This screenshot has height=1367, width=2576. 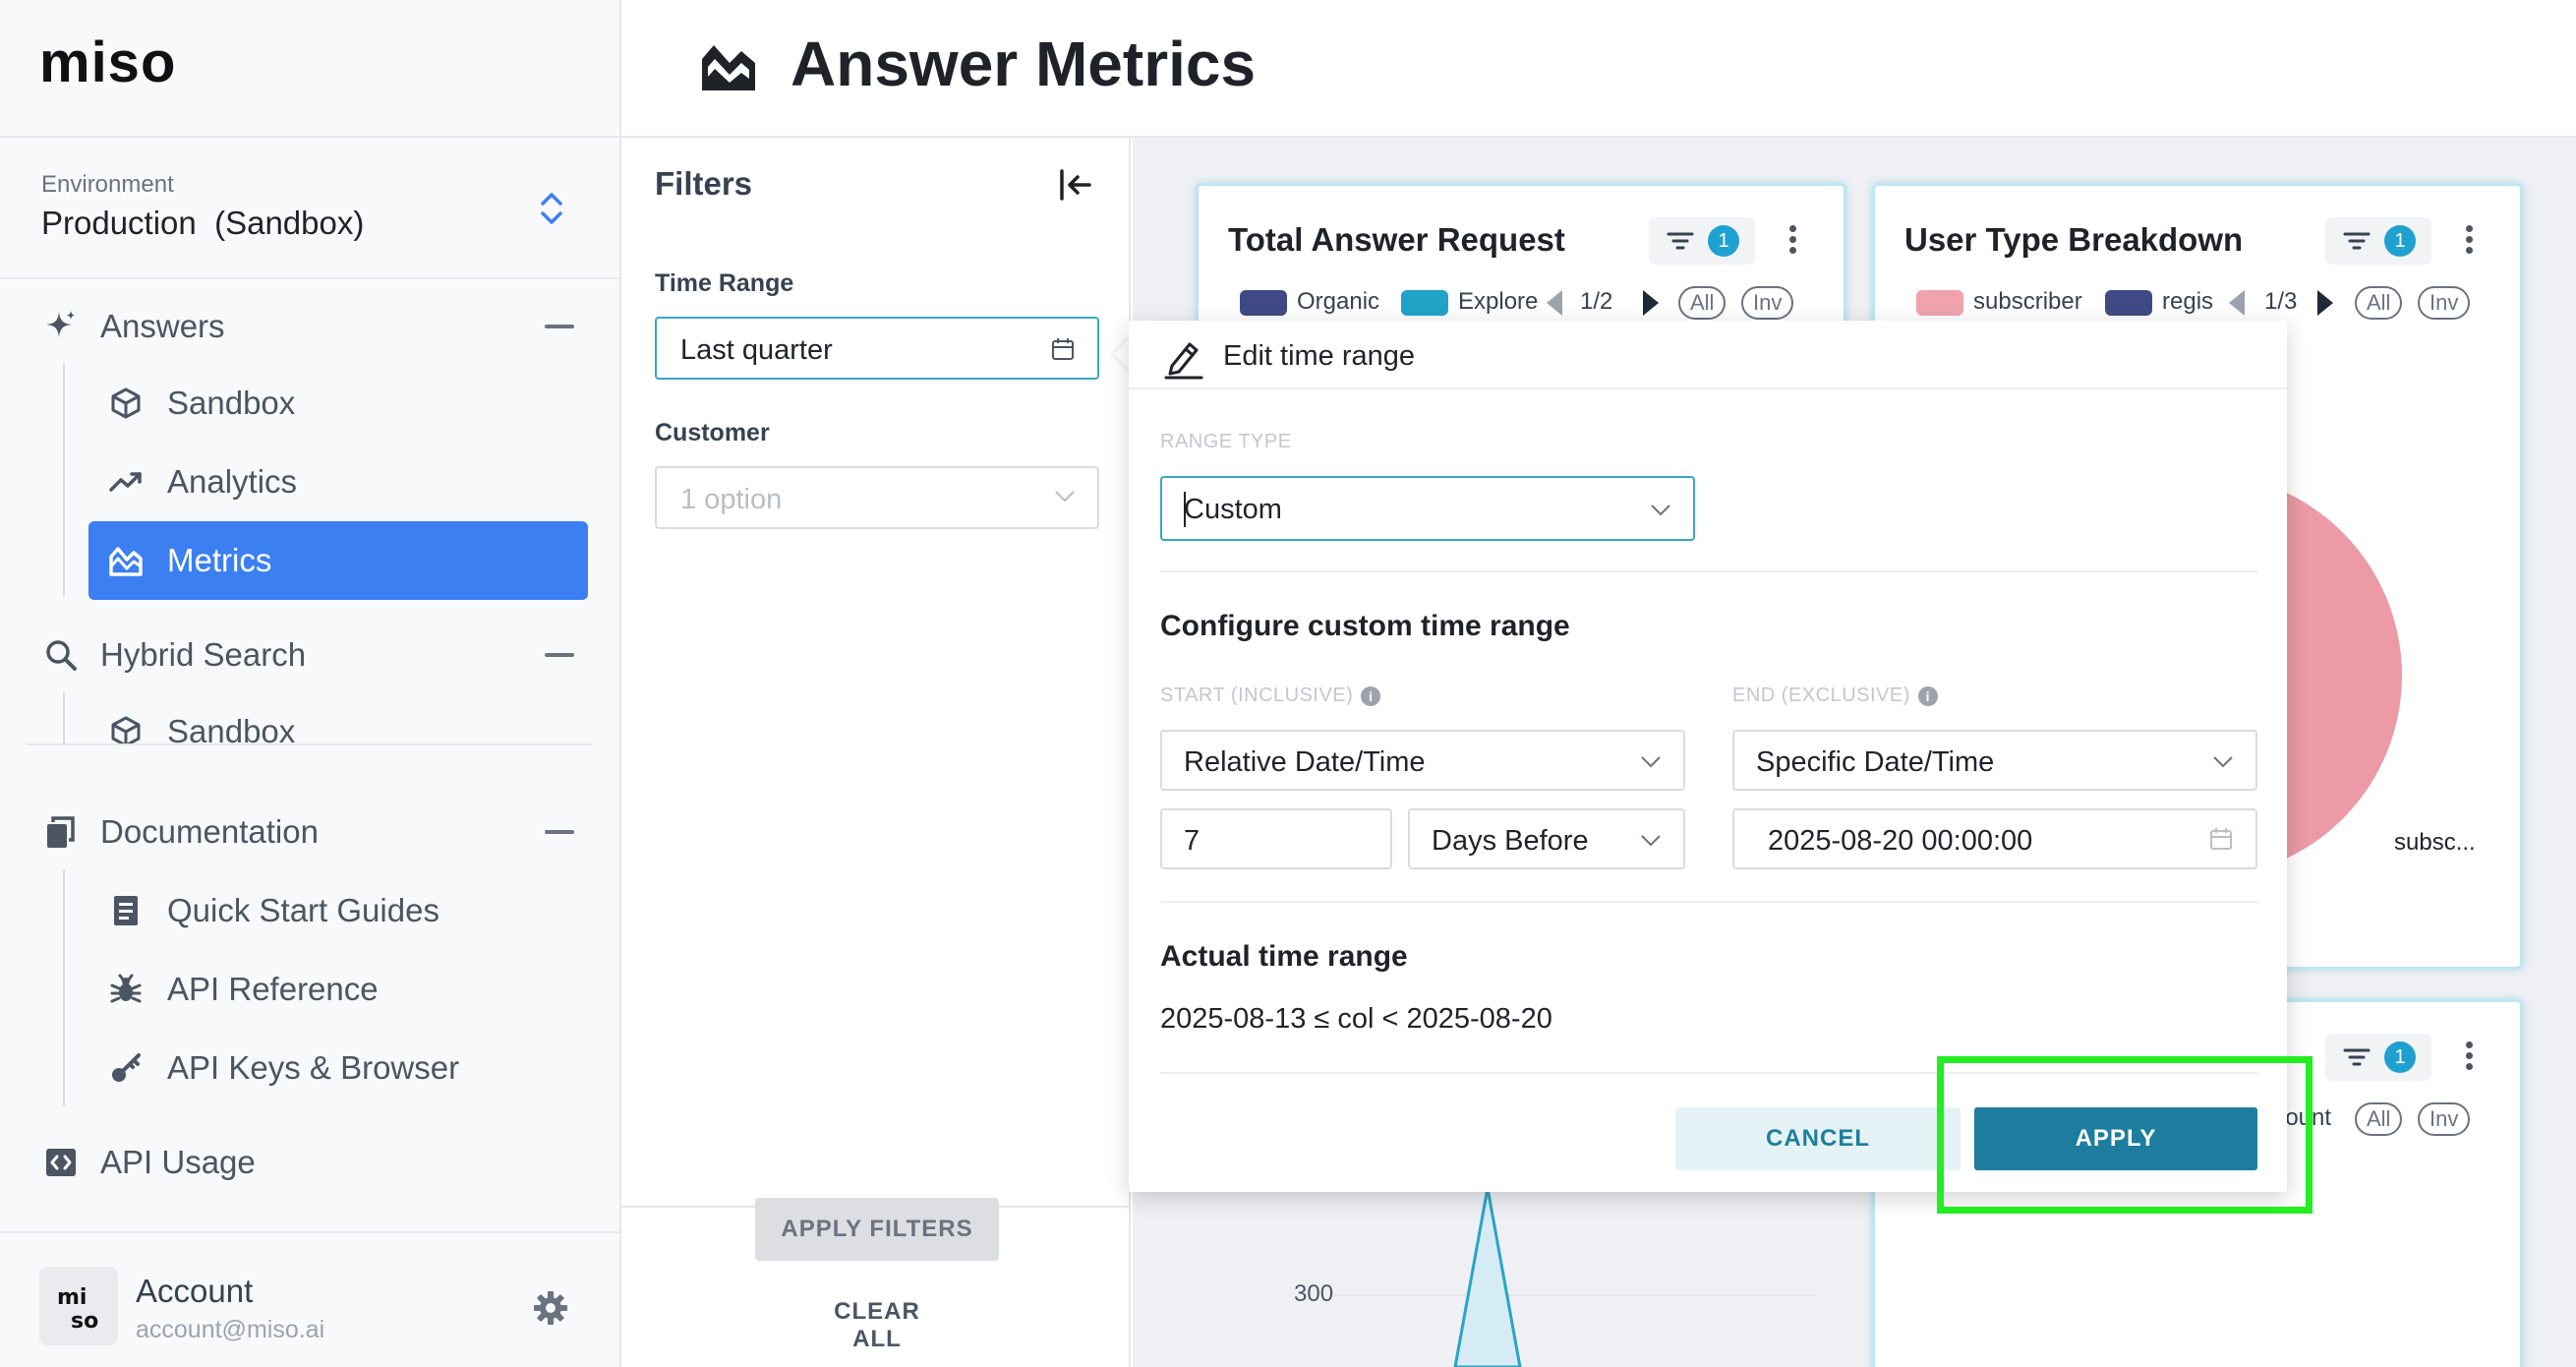 I want to click on start-unit-select: Days Before, so click(x=1546, y=838).